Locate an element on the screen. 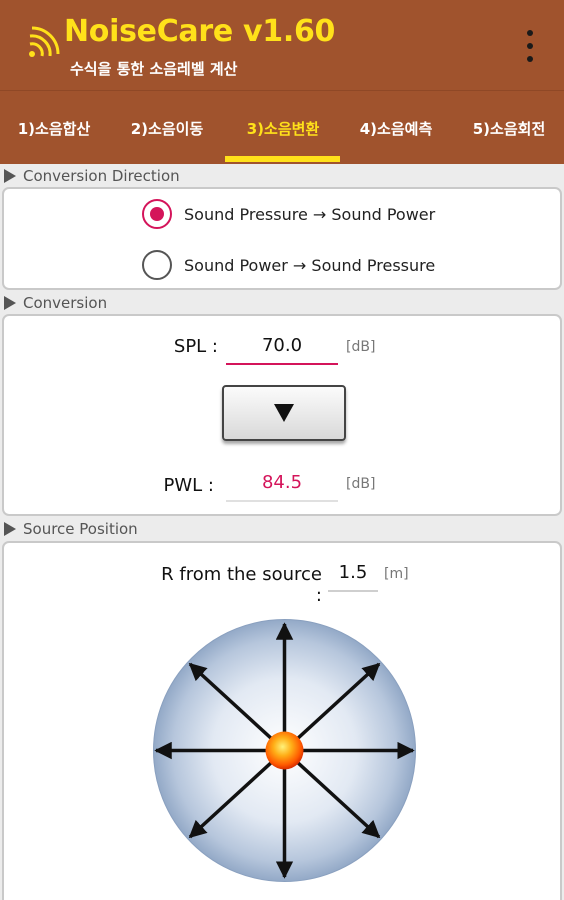 The width and height of the screenshot is (564, 900). distance-unit: [m] is located at coordinates (396, 574).